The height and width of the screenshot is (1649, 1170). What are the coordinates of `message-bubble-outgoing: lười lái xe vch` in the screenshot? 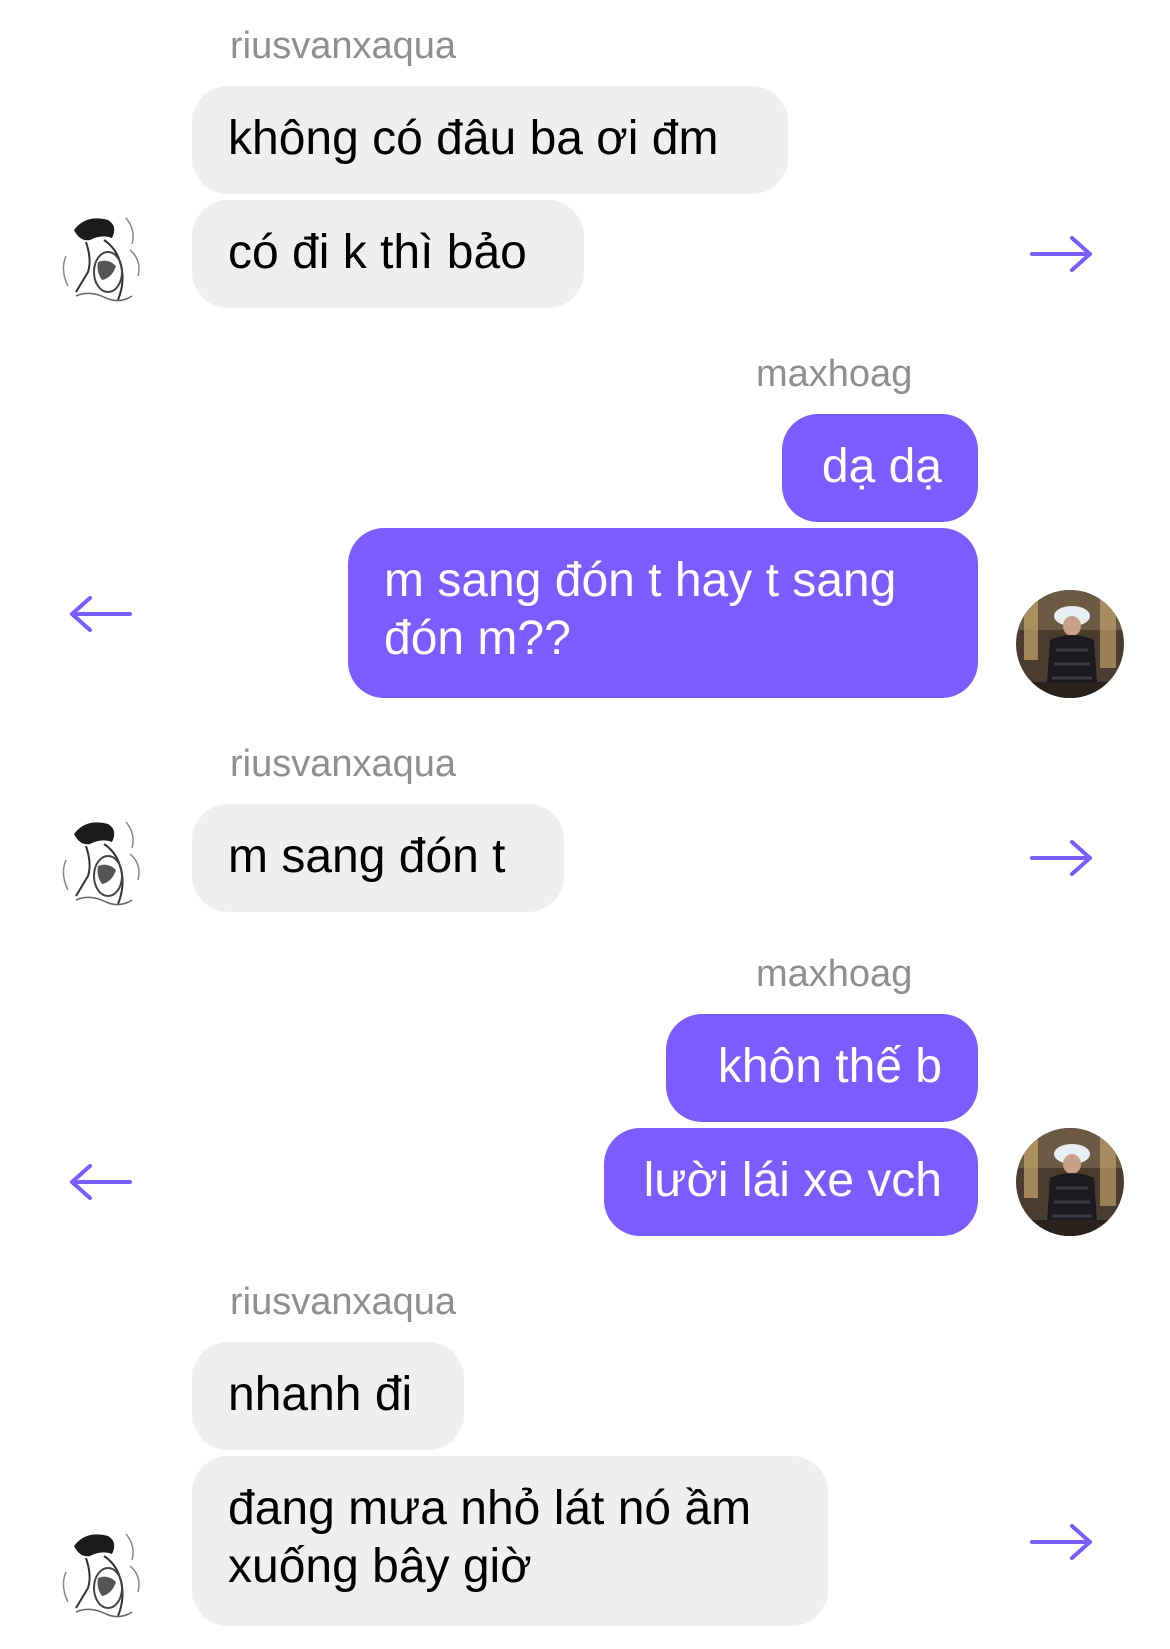 It's located at (791, 1182).